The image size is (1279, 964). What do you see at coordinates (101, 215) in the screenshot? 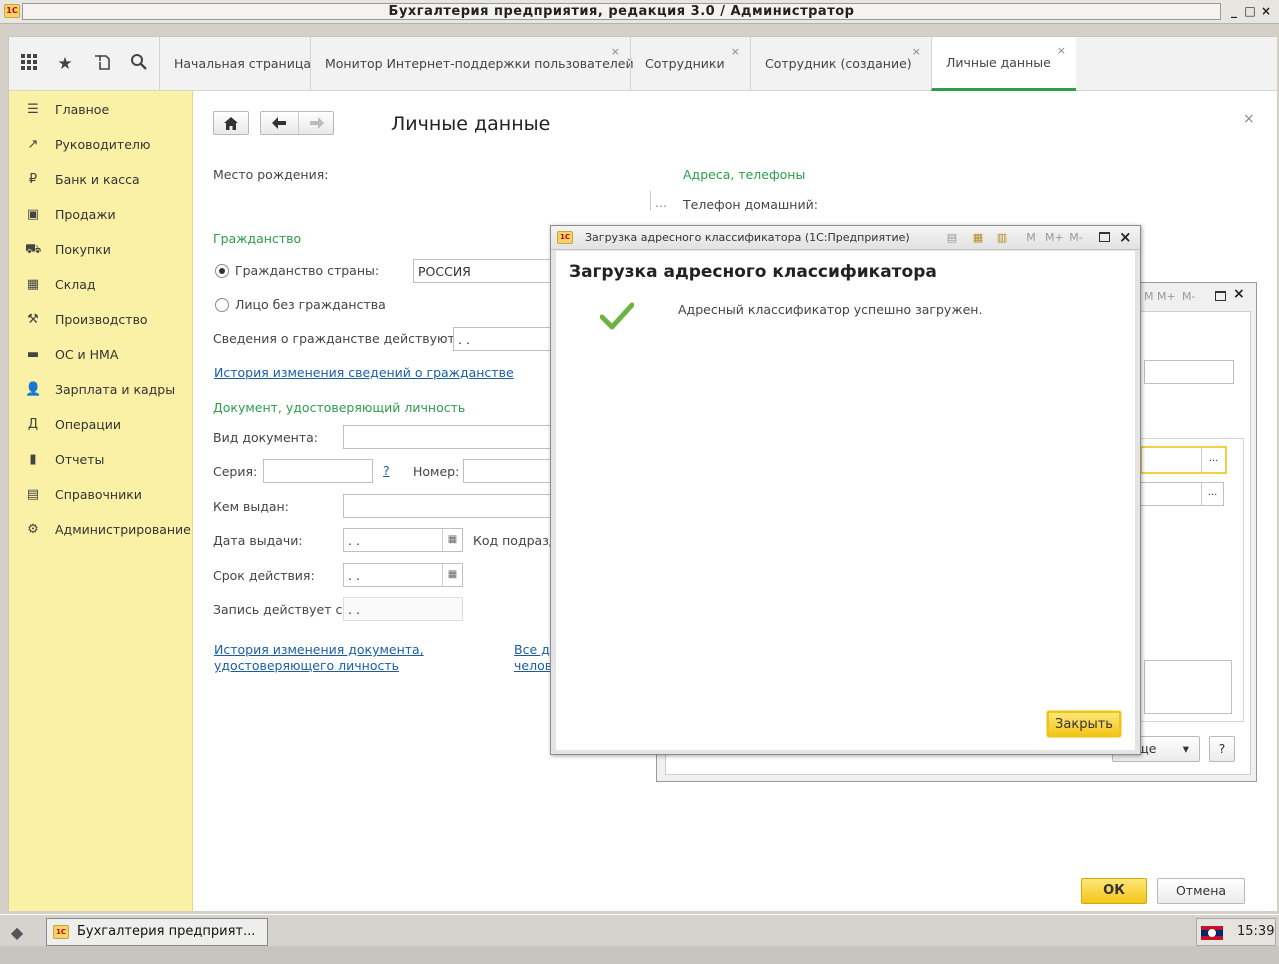
I see `sidebar-item-sales: ▣ Продажи` at bounding box center [101, 215].